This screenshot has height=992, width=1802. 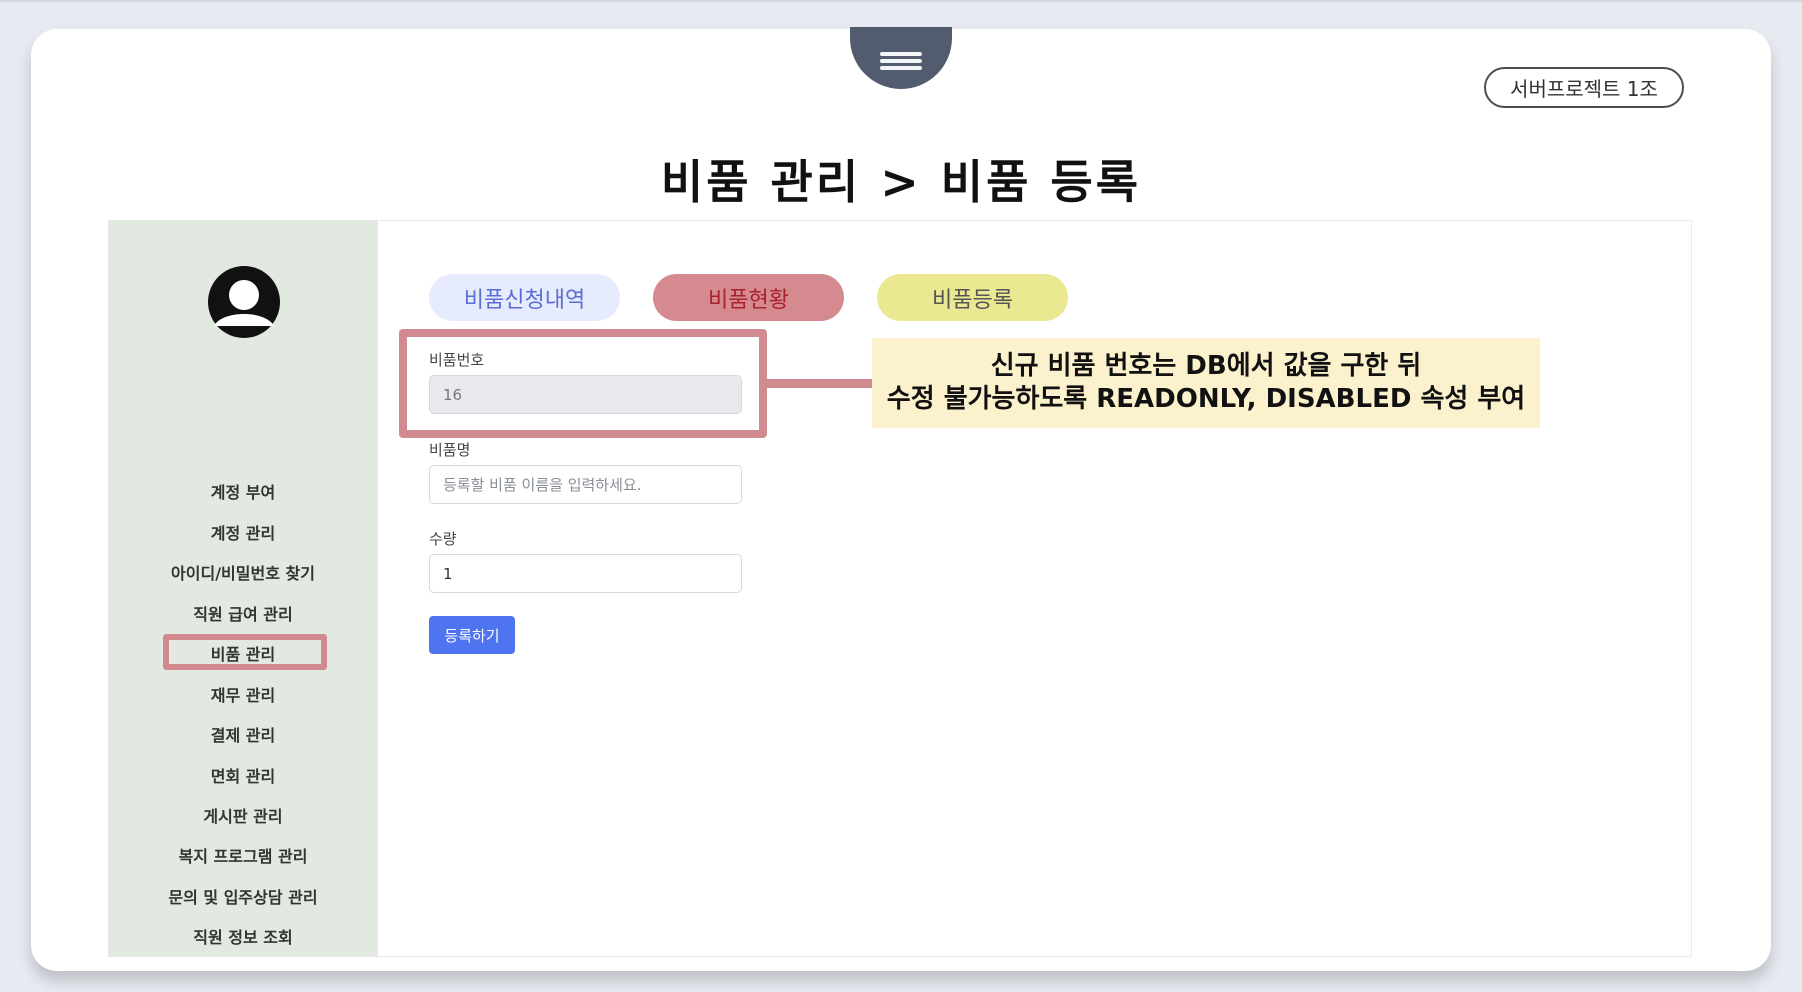 I want to click on quantity-input: 1, so click(x=585, y=573).